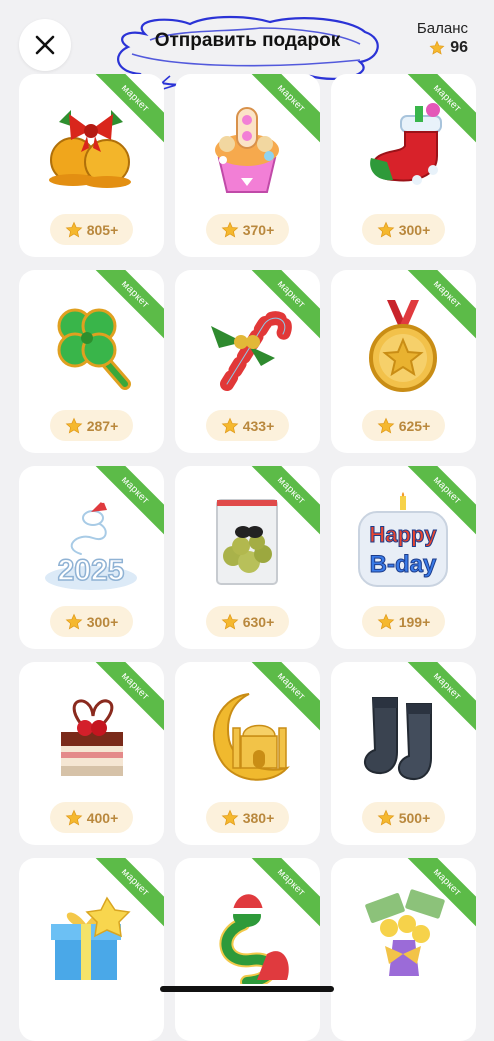 The height and width of the screenshot is (1041, 494). What do you see at coordinates (91, 934) in the screenshot?
I see `gift-image-gift-box-2025` at bounding box center [91, 934].